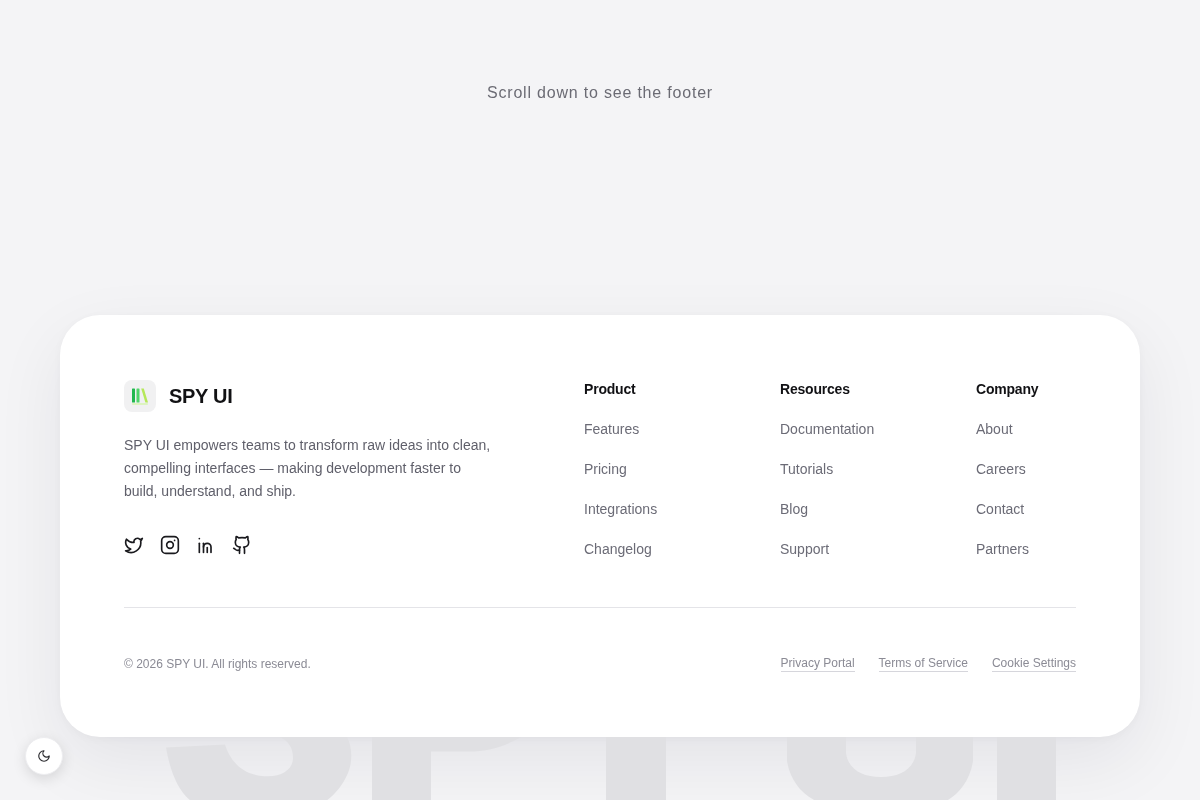  Describe the element at coordinates (600, 93) in the screenshot. I see `scroll-hint: Scroll down to see the footer` at that location.